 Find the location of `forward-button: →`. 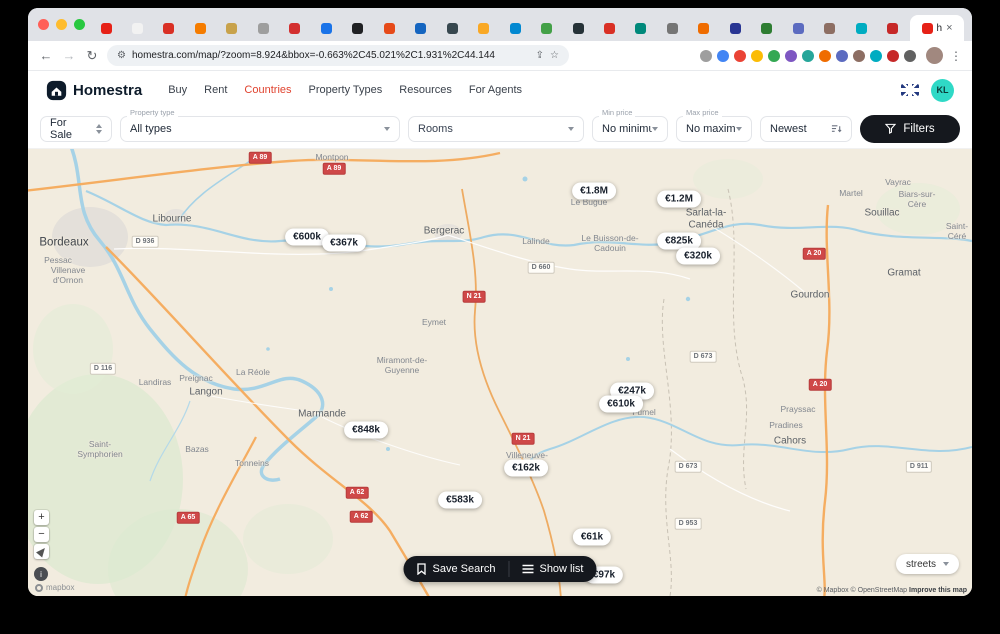

forward-button: → is located at coordinates (69, 55).